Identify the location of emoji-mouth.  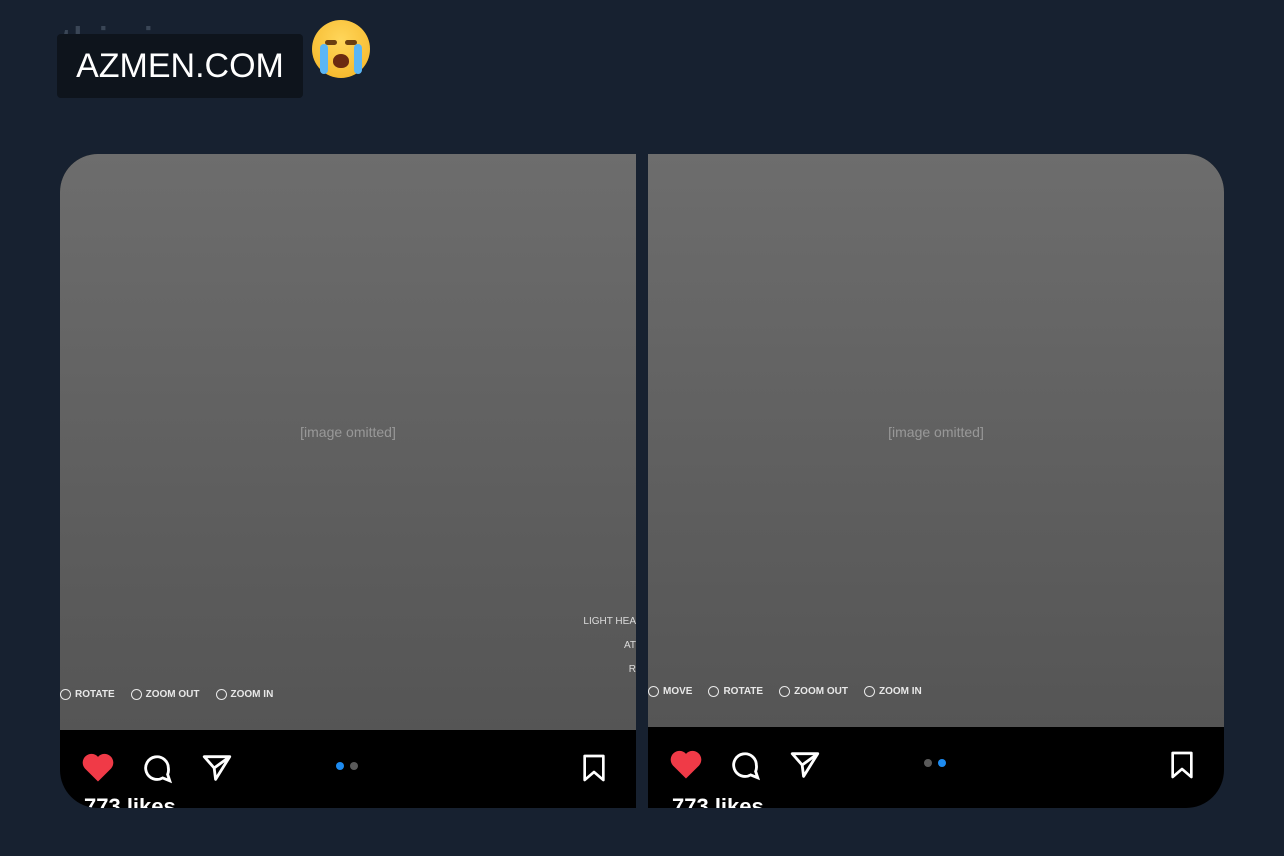
(341, 61).